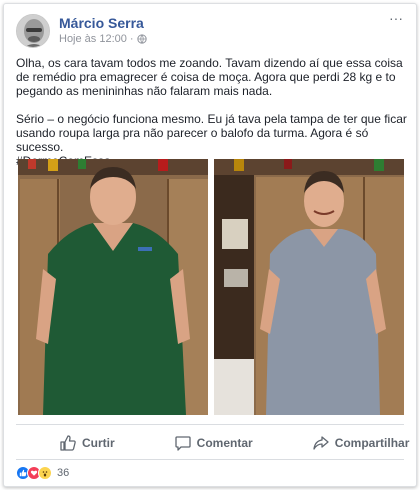 Image resolution: width=420 pixels, height=490 pixels. What do you see at coordinates (224, 443) in the screenshot?
I see `comment-label: Comentar` at bounding box center [224, 443].